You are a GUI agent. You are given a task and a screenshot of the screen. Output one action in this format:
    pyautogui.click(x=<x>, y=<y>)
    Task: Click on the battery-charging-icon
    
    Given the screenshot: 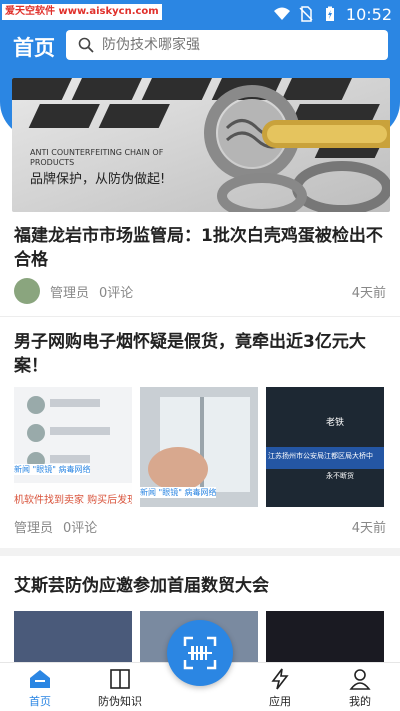 What is the action you would take?
    pyautogui.click(x=329, y=13)
    